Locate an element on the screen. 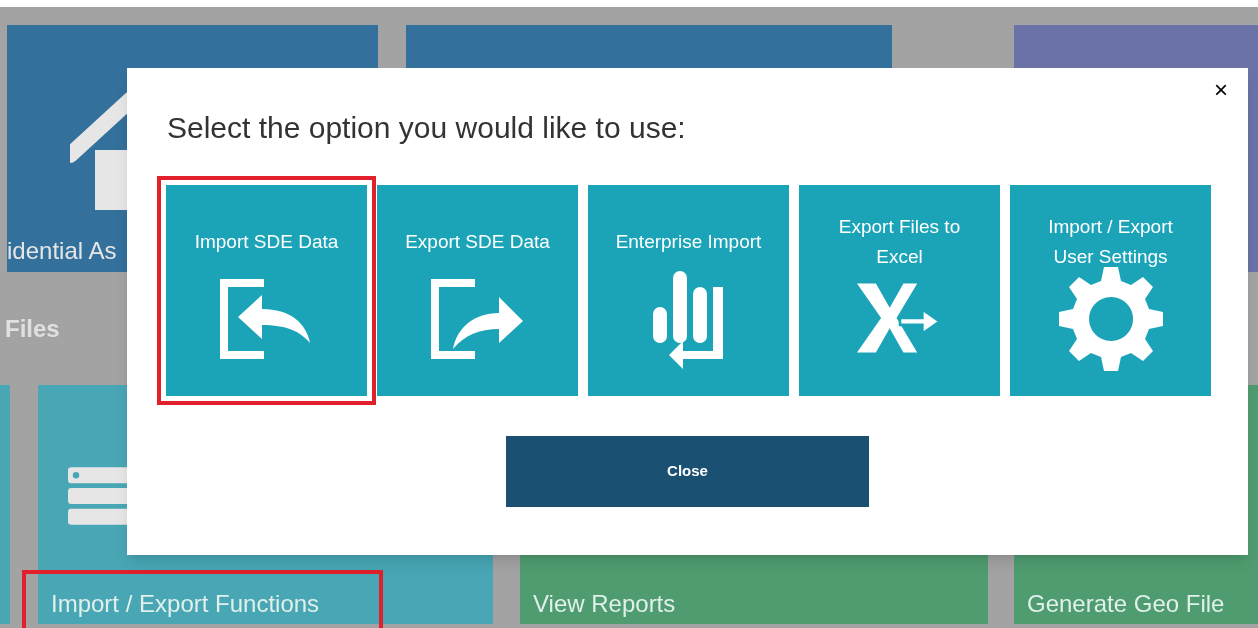  export-icon is located at coordinates (477, 319).